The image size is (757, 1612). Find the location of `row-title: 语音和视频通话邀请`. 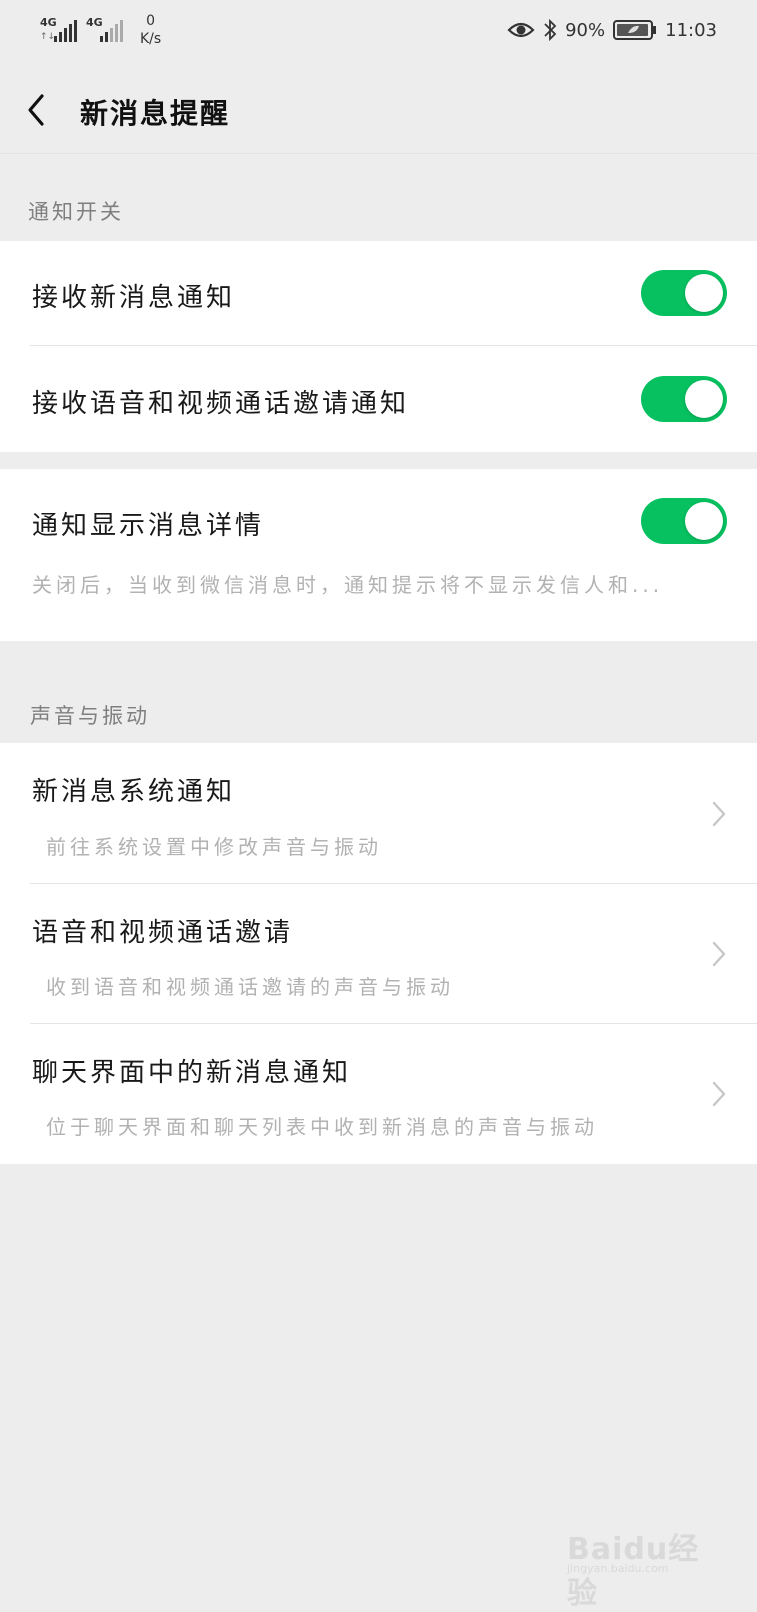

row-title: 语音和视频通话邀请 is located at coordinates (162, 930).